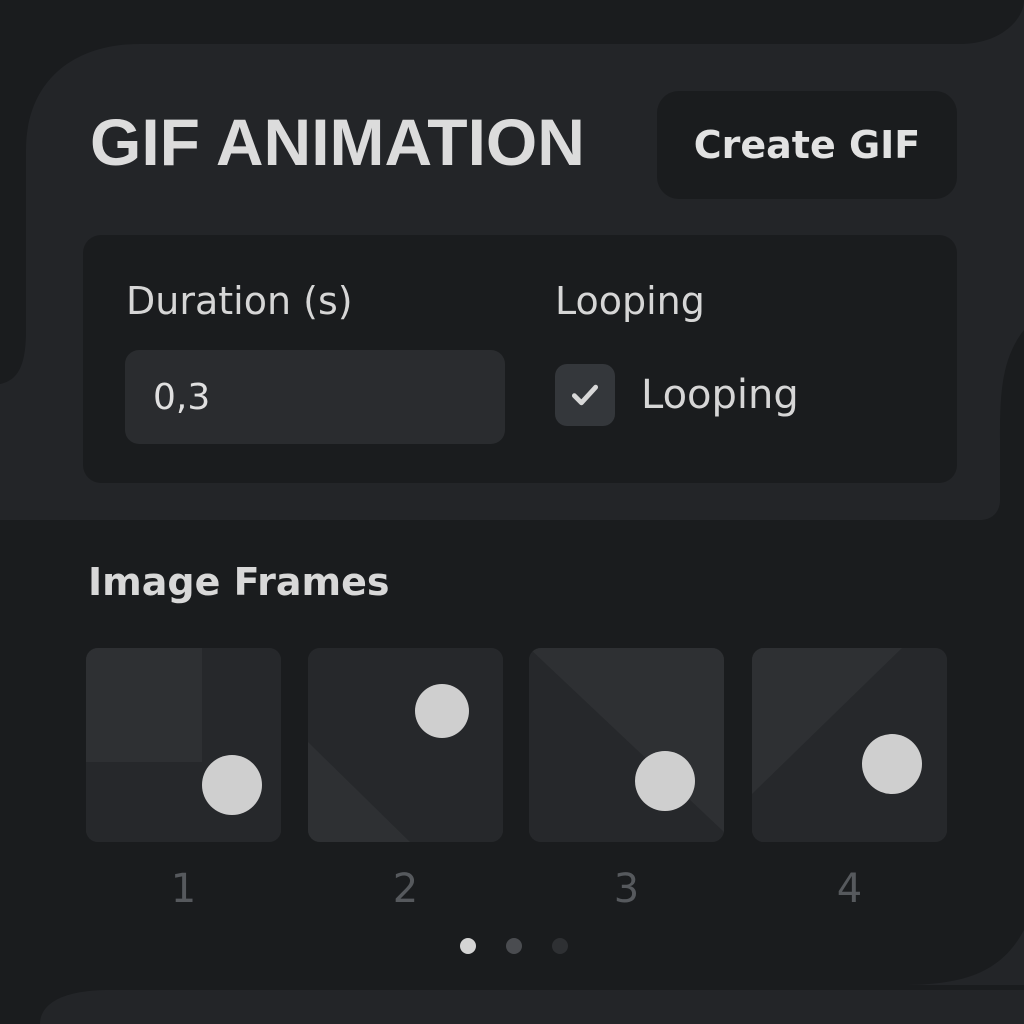 This screenshot has height=1024, width=1024. Describe the element at coordinates (405, 889) in the screenshot. I see `frame-number-2: 2` at that location.